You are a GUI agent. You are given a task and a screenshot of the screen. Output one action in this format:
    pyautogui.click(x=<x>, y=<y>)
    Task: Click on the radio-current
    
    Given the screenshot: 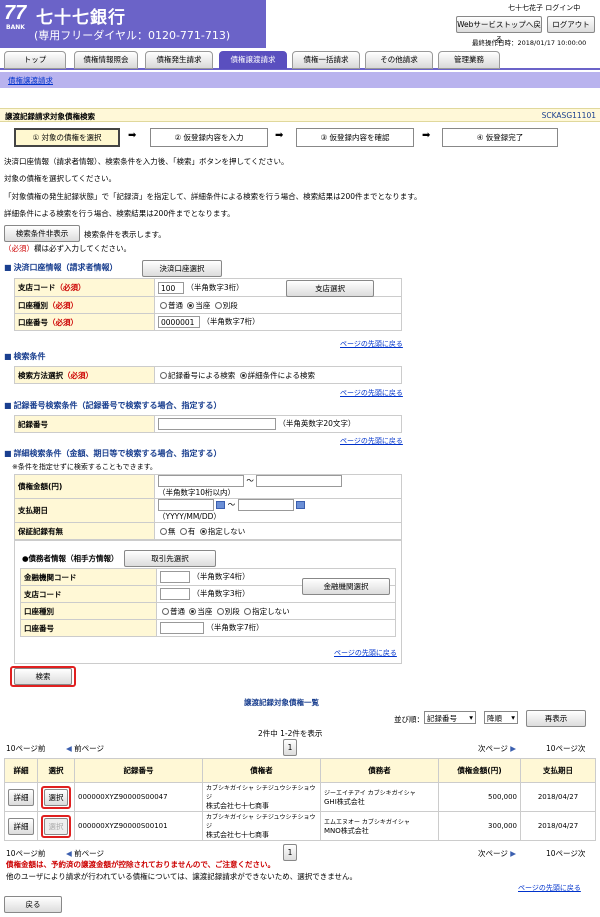 What is the action you would take?
    pyautogui.click(x=191, y=305)
    